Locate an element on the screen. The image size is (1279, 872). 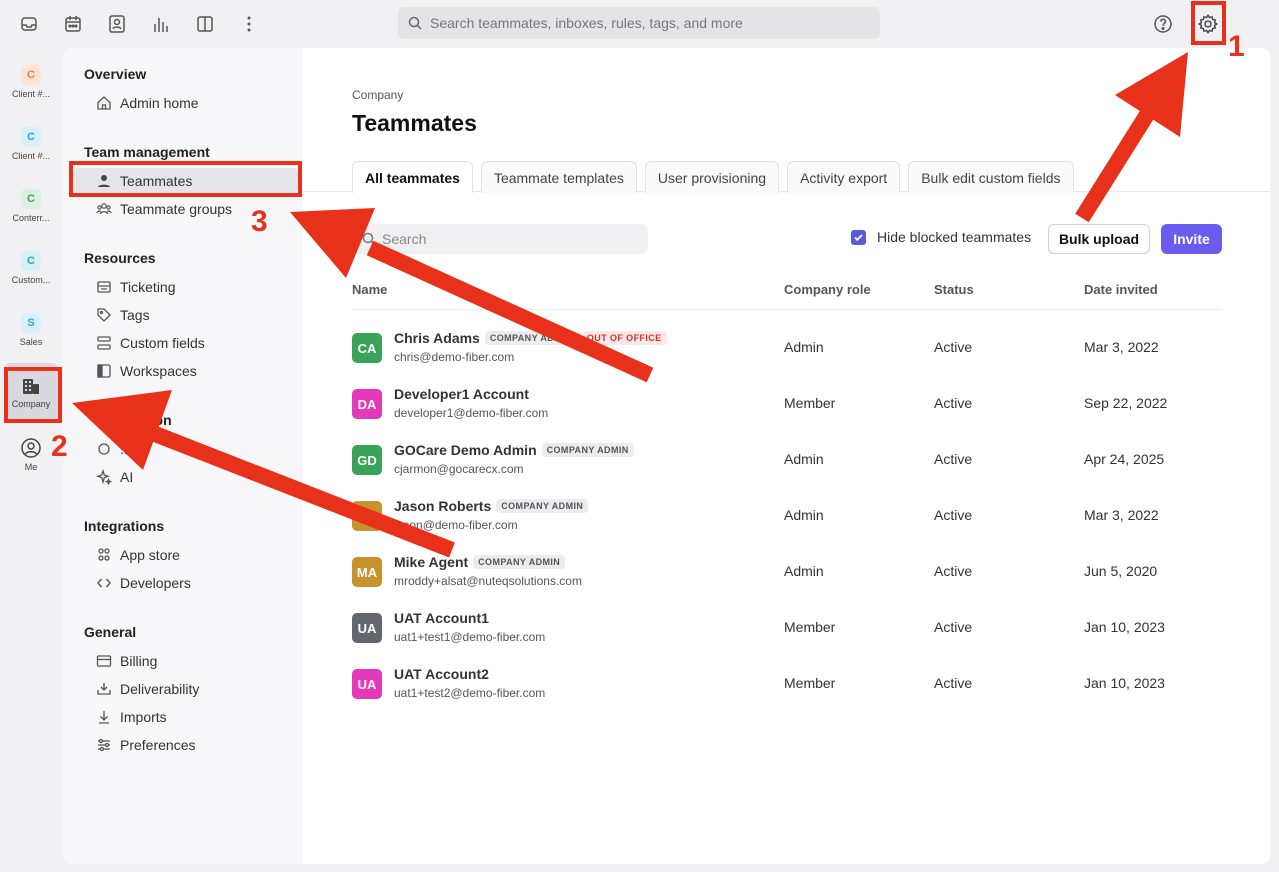
tab-all-teammates: All teammates is located at coordinates (412, 177).